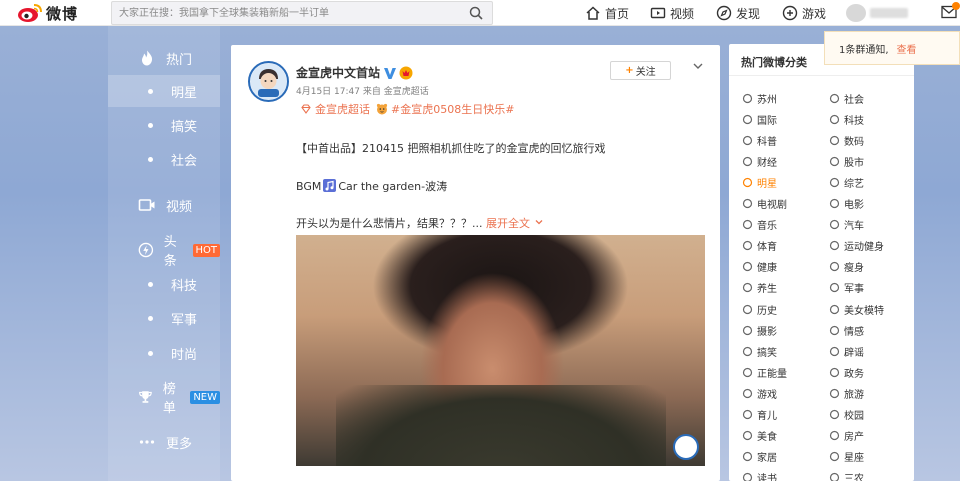 The image size is (960, 481). What do you see at coordinates (724, 13) in the screenshot?
I see `discover-icon` at bounding box center [724, 13].